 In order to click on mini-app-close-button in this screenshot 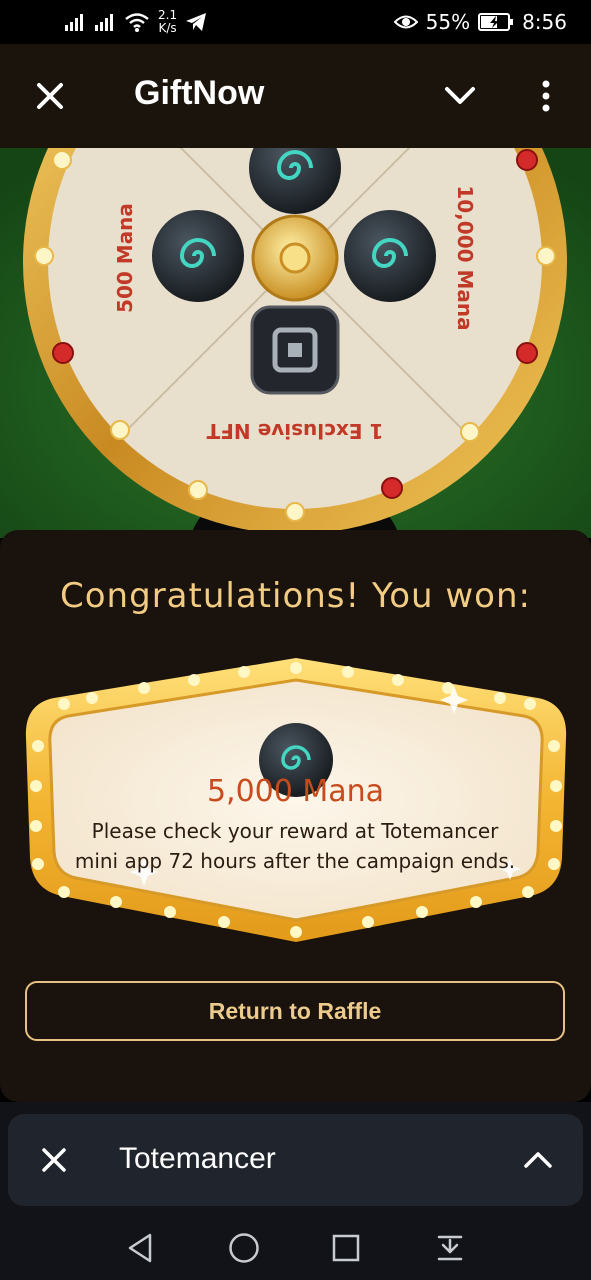, I will do `click(54, 1160)`.